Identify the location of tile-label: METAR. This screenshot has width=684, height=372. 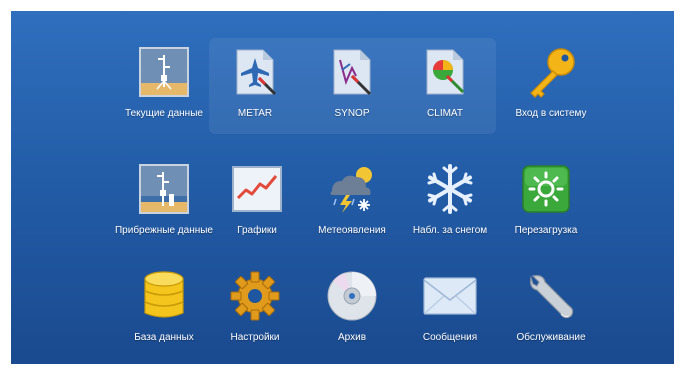
(255, 113).